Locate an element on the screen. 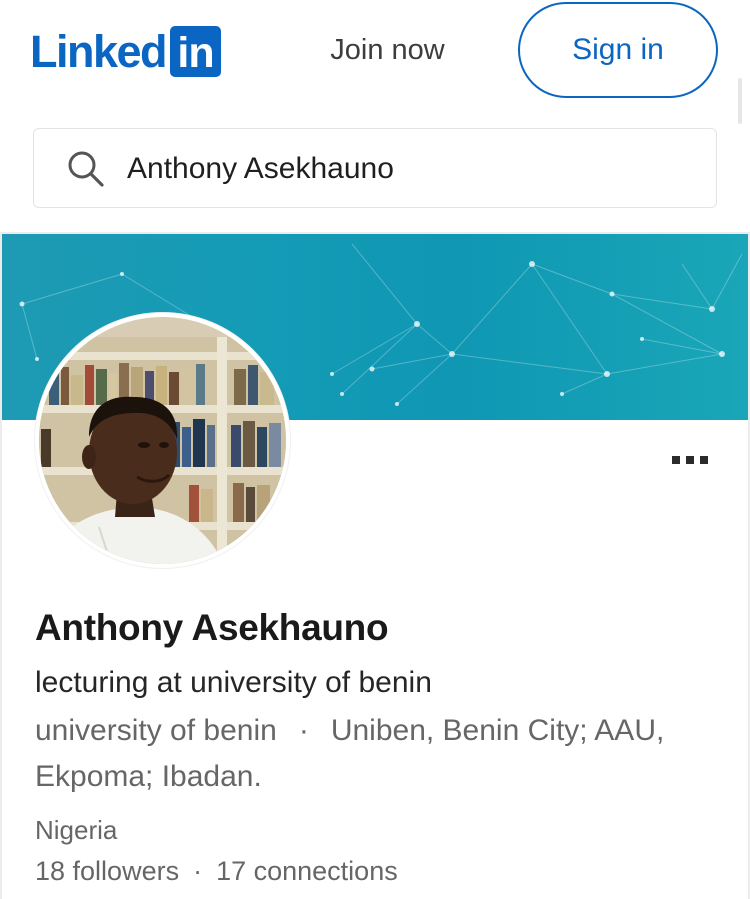 This screenshot has height=899, width=750. network-stats: 18 followers · 17 connections is located at coordinates (216, 871).